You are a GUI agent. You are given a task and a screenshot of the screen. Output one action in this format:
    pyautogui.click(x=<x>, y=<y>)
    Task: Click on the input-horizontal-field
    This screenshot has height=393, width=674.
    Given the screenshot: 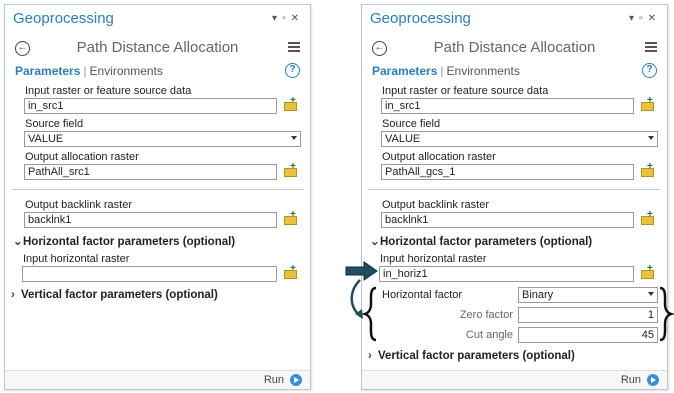 What is the action you would take?
    pyautogui.click(x=149, y=274)
    